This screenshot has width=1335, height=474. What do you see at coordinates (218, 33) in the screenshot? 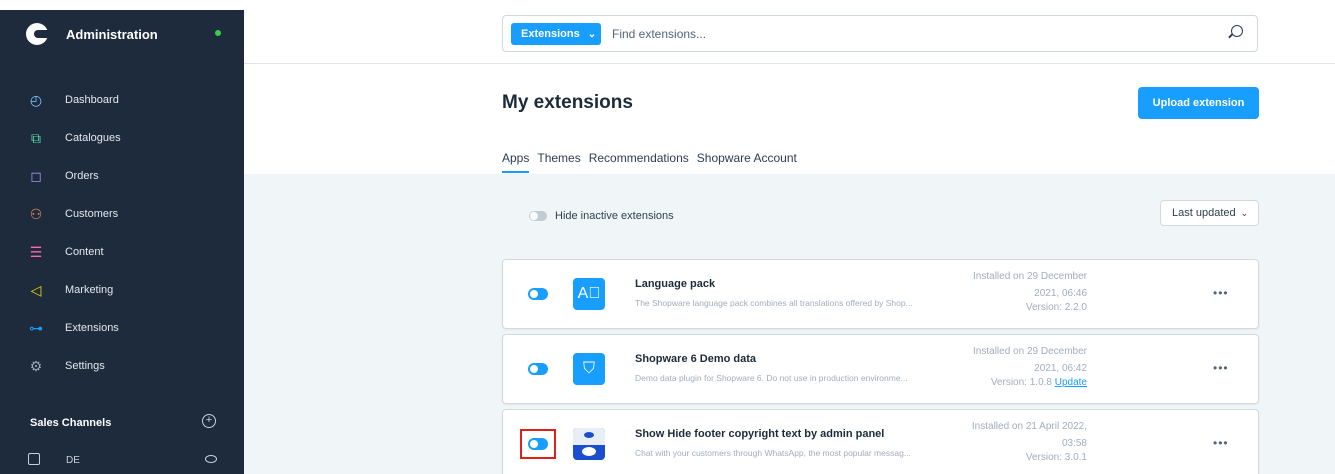
I see `status-online-icon` at bounding box center [218, 33].